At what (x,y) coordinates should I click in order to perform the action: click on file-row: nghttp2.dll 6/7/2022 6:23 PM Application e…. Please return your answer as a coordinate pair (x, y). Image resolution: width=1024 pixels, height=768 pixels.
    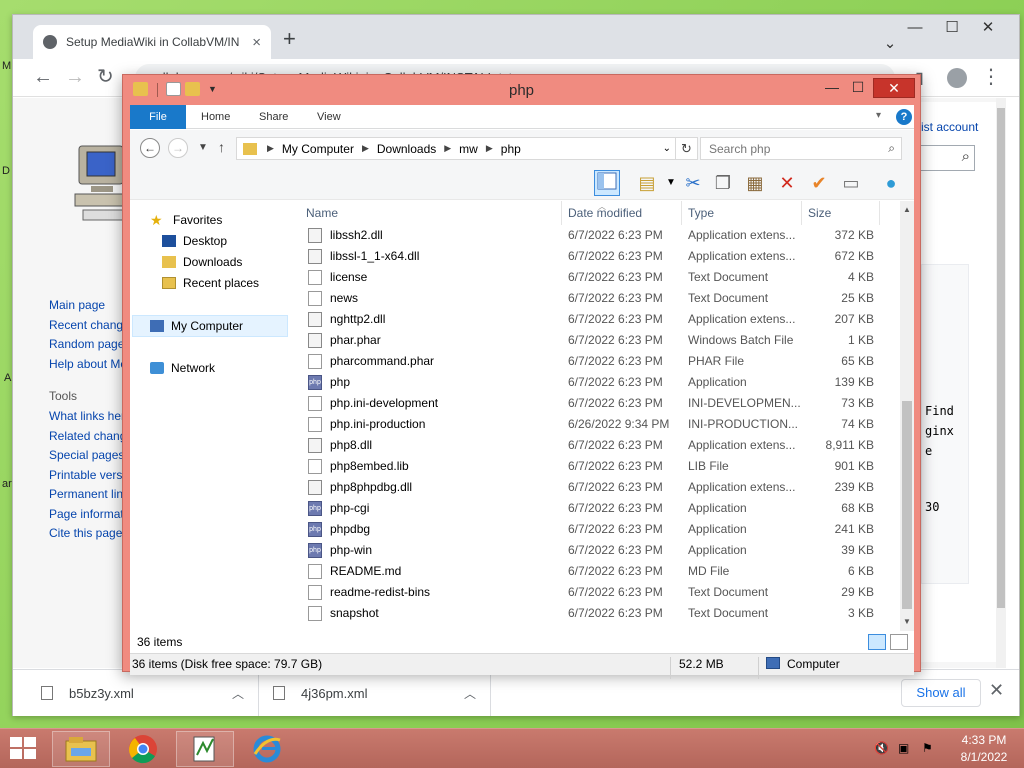
    Looking at the image, I should click on (595, 319).